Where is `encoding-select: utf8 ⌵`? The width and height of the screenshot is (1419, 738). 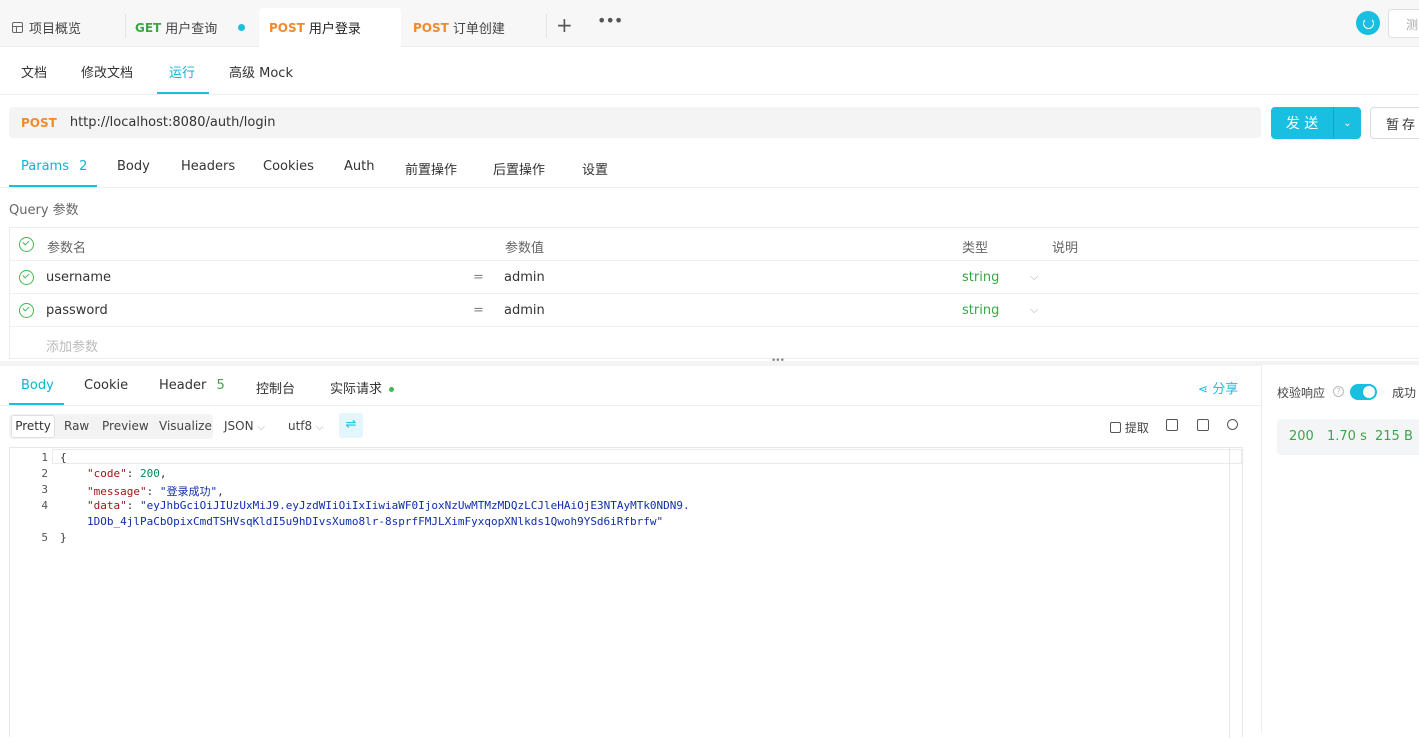
encoding-select: utf8 ⌵ is located at coordinates (306, 426).